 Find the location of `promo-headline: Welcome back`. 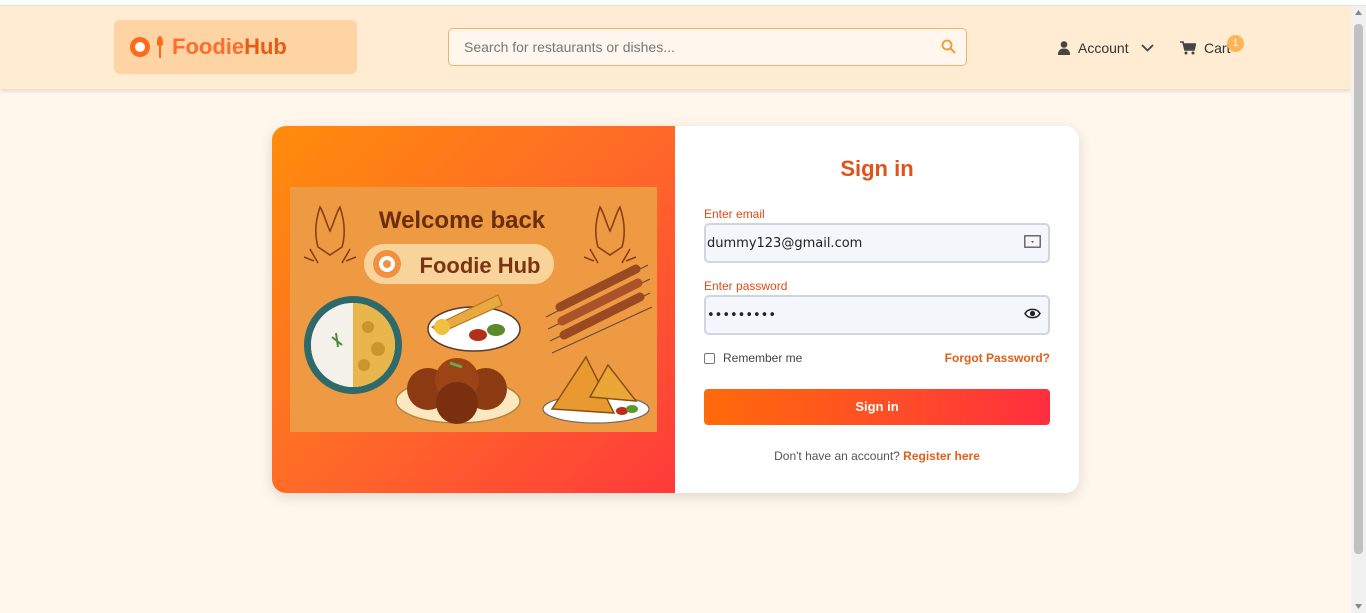

promo-headline: Welcome back is located at coordinates (462, 220).